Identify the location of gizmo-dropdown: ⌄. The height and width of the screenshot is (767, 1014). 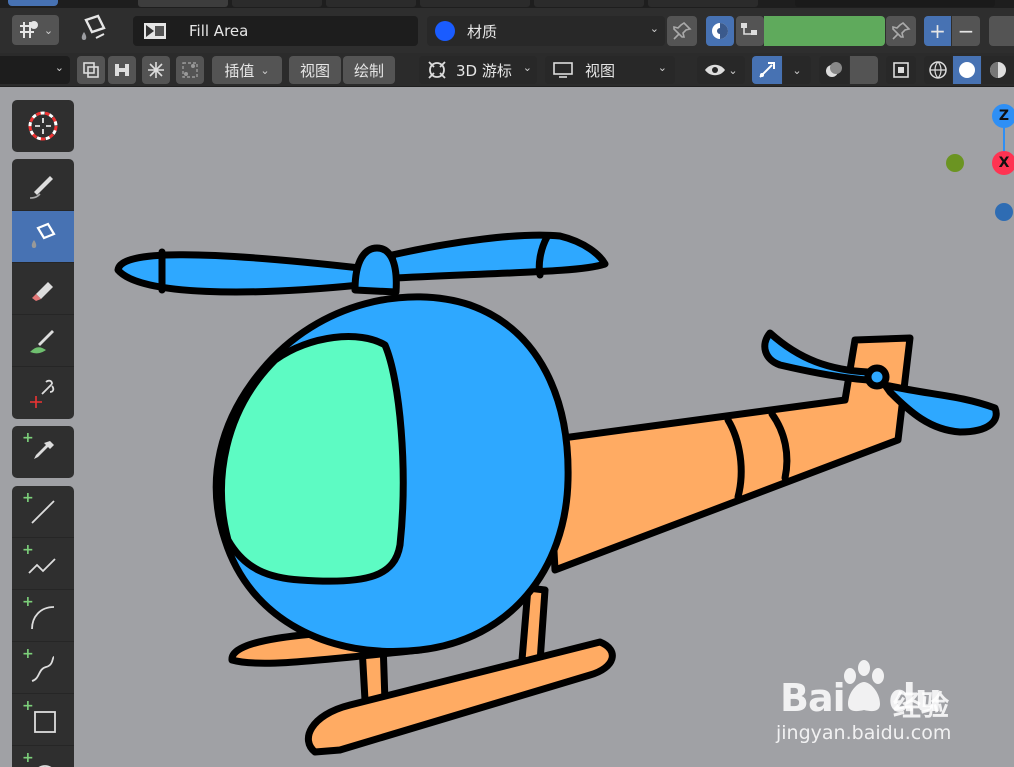
(797, 70).